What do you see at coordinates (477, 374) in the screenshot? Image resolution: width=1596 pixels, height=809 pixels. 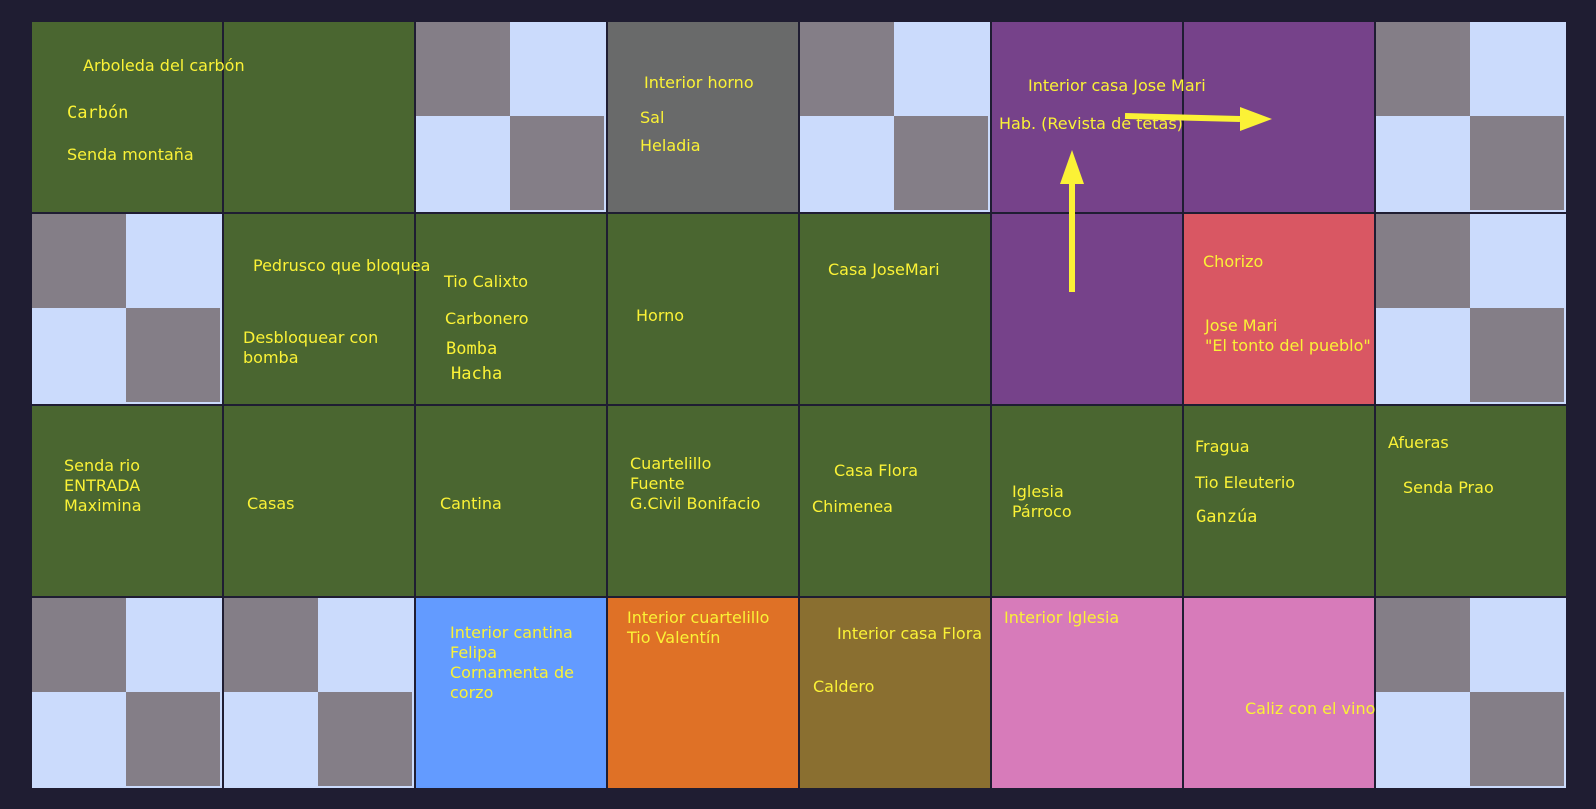 I see `label-hacha-item: Hacha` at bounding box center [477, 374].